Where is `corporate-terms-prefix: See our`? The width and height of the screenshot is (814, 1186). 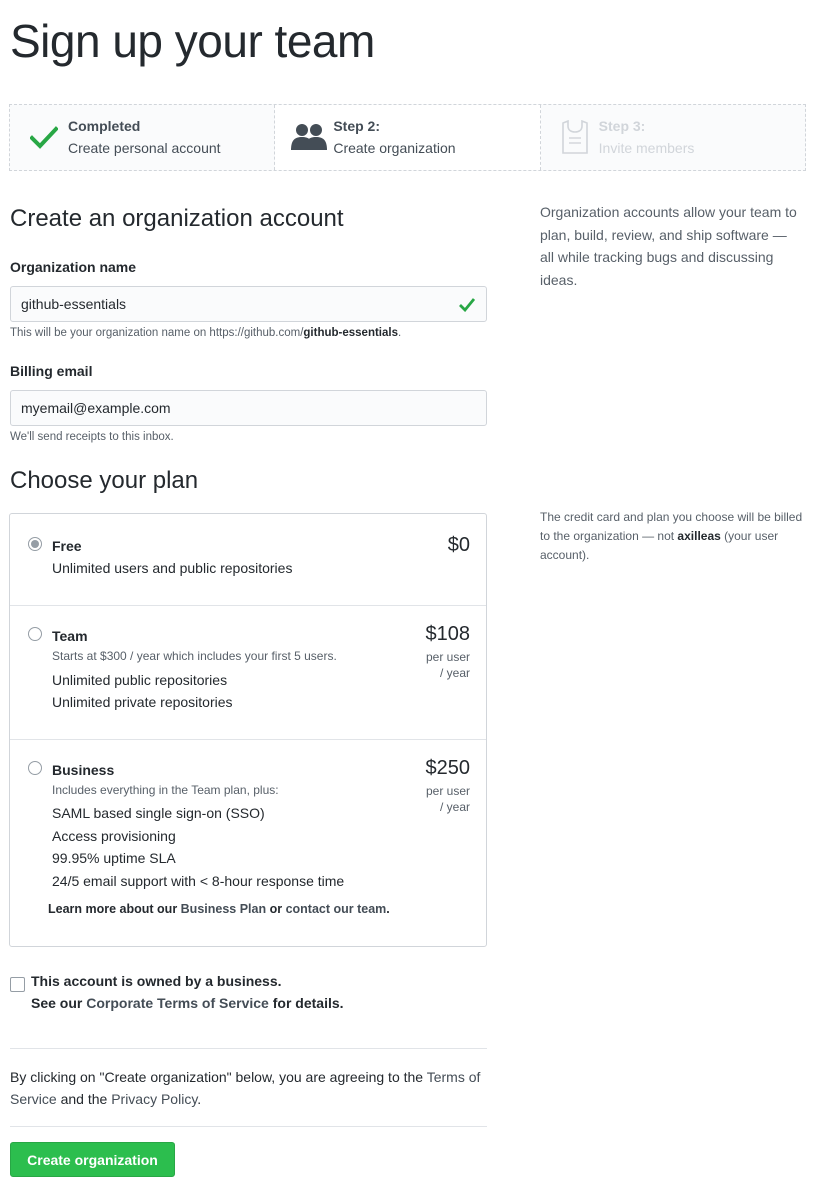
corporate-terms-prefix: See our is located at coordinates (59, 1003).